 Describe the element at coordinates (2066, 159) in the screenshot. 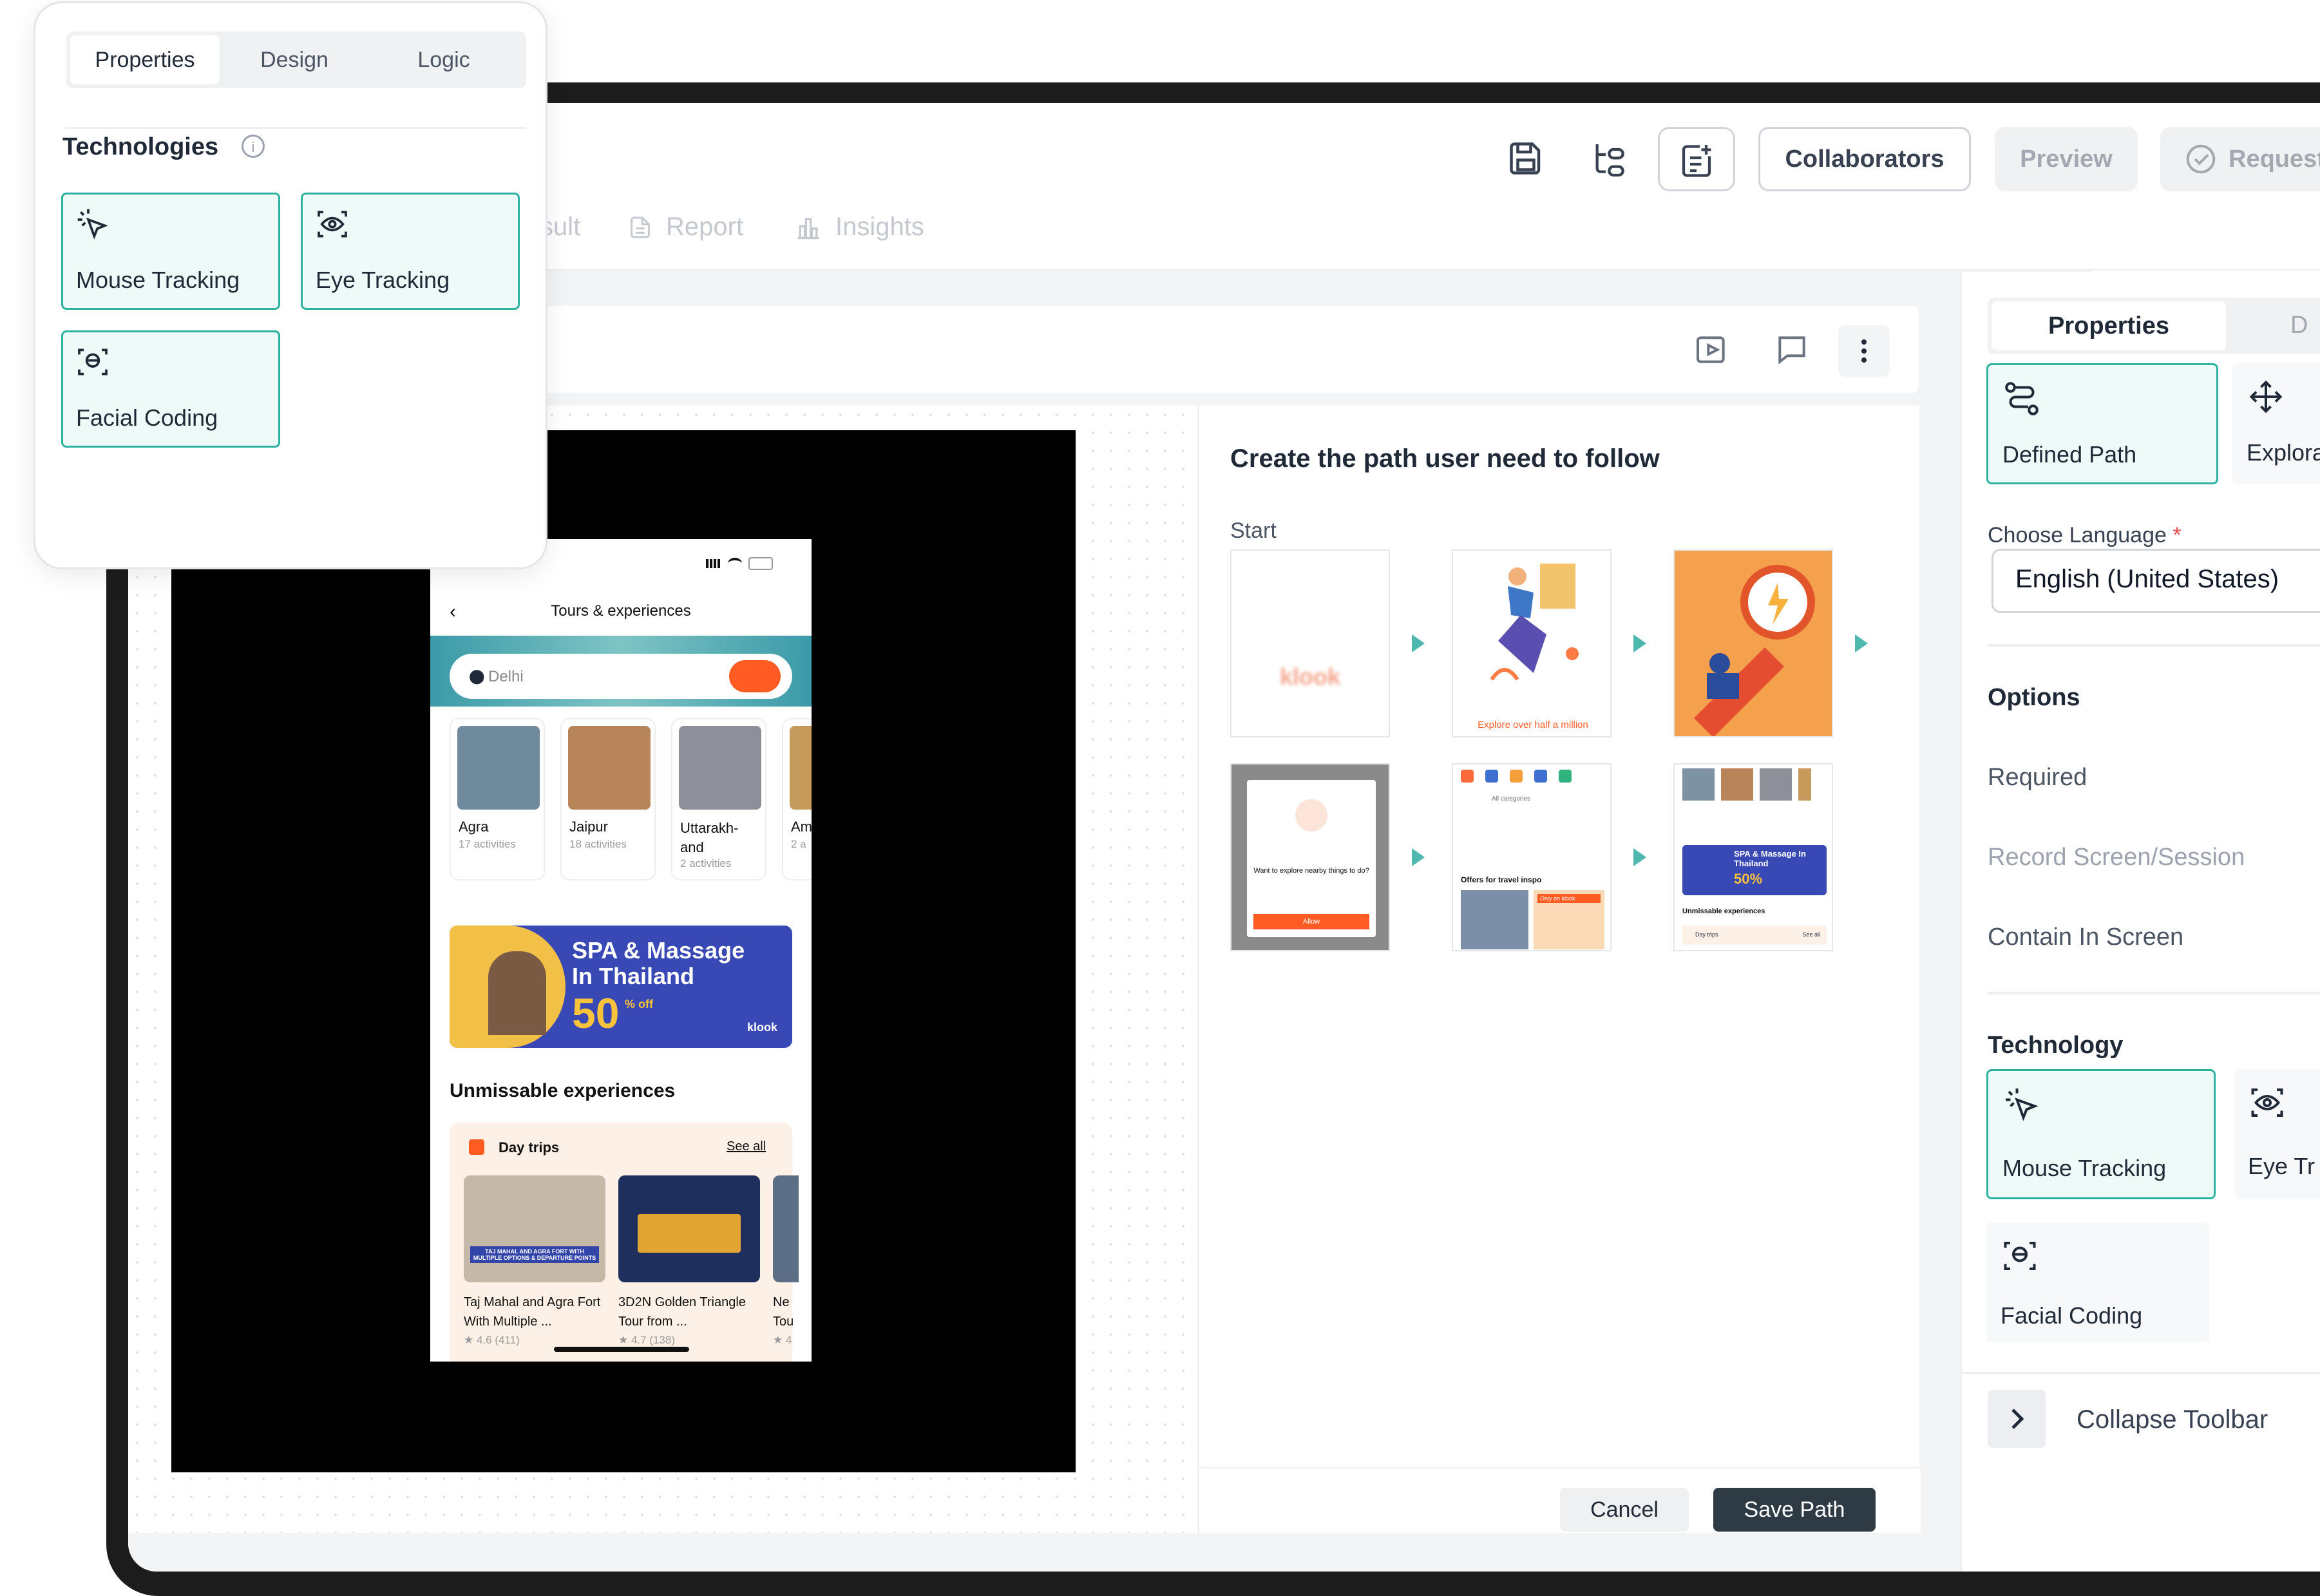

I see `preview-button: Preview` at that location.